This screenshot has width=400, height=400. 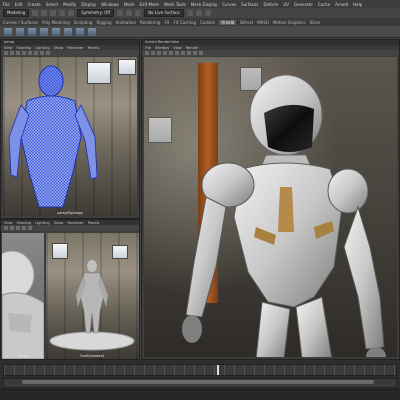 What do you see at coordinates (92, 296) in the screenshot?
I see `front-viewport: front/camera1` at bounding box center [92, 296].